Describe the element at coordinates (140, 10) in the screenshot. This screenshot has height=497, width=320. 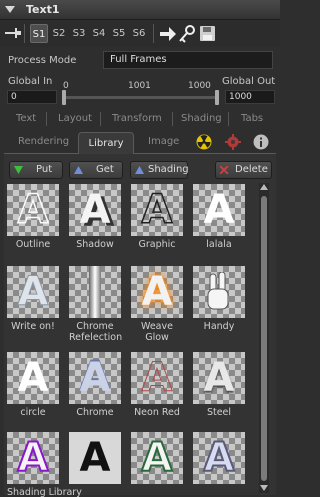
I see `tool-header: Text1` at that location.